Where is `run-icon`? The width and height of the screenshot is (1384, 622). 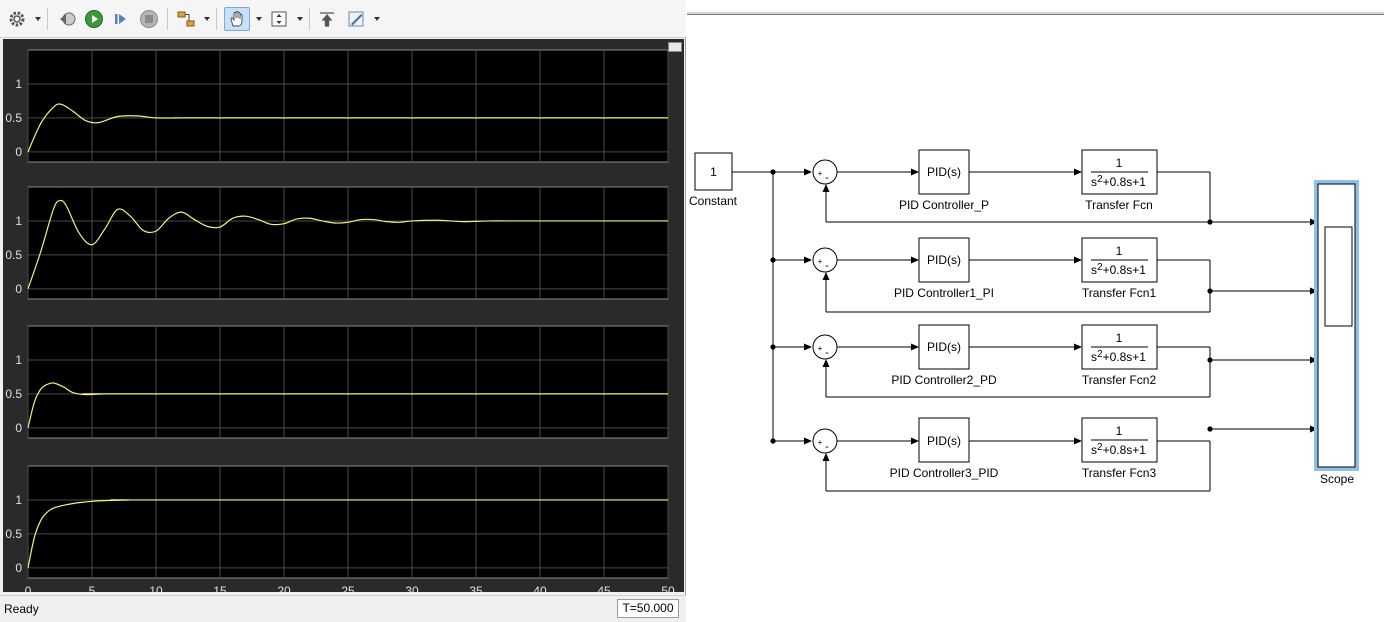
run-icon is located at coordinates (94, 19).